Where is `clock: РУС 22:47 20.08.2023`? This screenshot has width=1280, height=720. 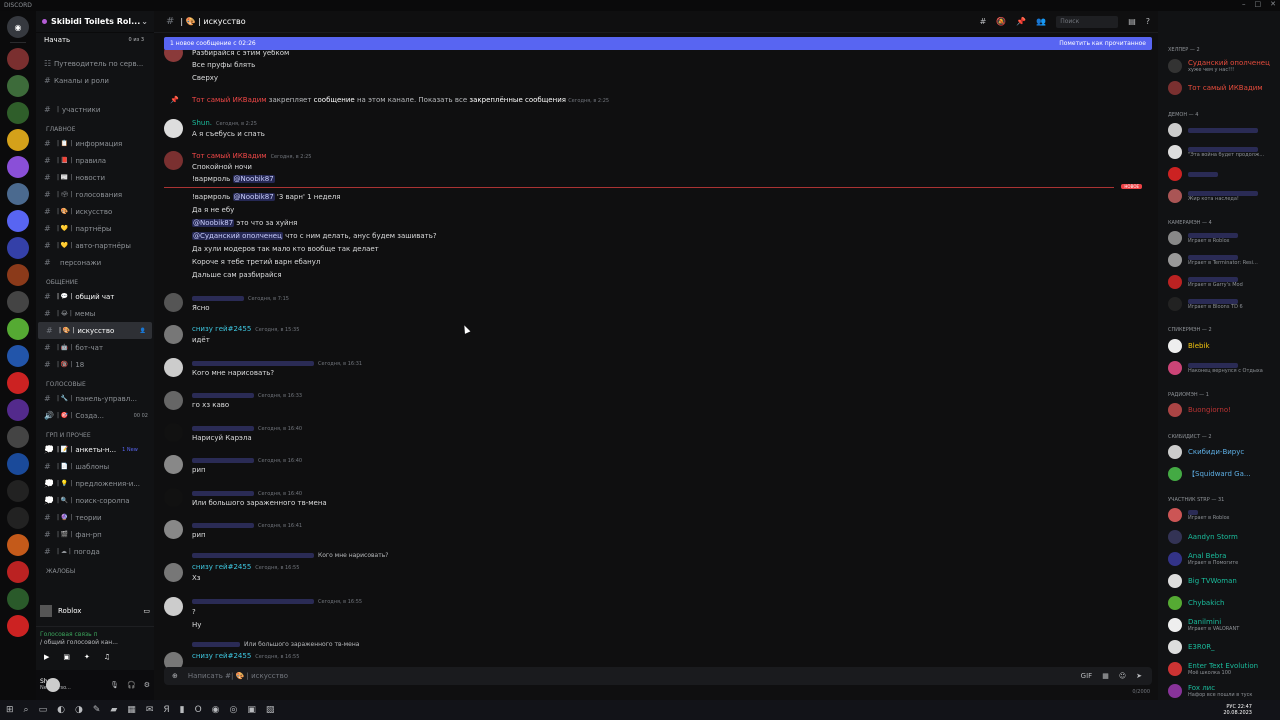 clock: РУС 22:47 20.08.2023 is located at coordinates (1237, 710).